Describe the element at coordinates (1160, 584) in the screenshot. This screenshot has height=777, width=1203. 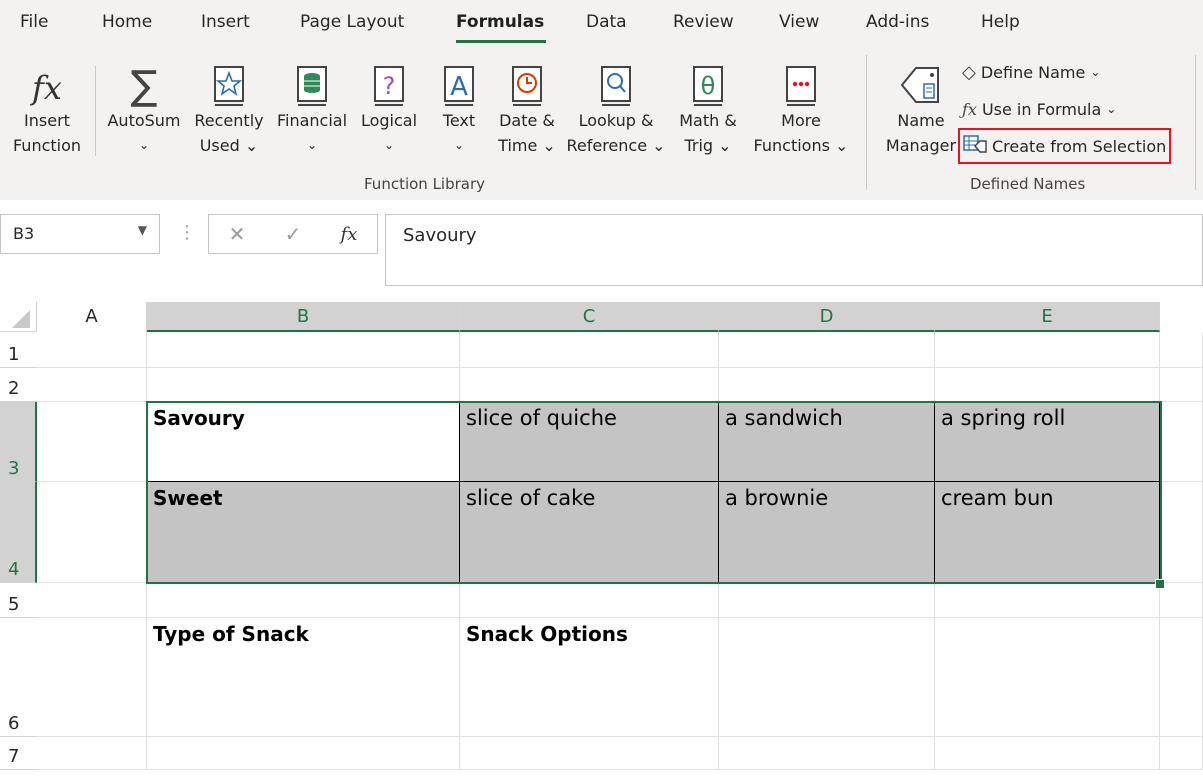
I see `fill-handle` at that location.